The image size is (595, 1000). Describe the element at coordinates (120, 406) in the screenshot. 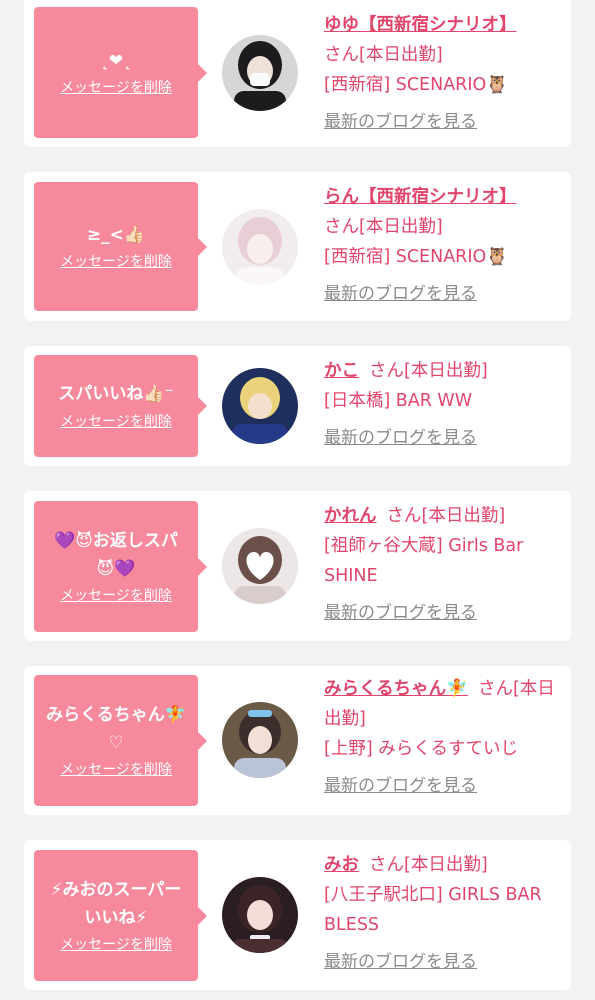

I see `message-bubble: スパいいね👍🏻⁻ メッセージを削除` at that location.